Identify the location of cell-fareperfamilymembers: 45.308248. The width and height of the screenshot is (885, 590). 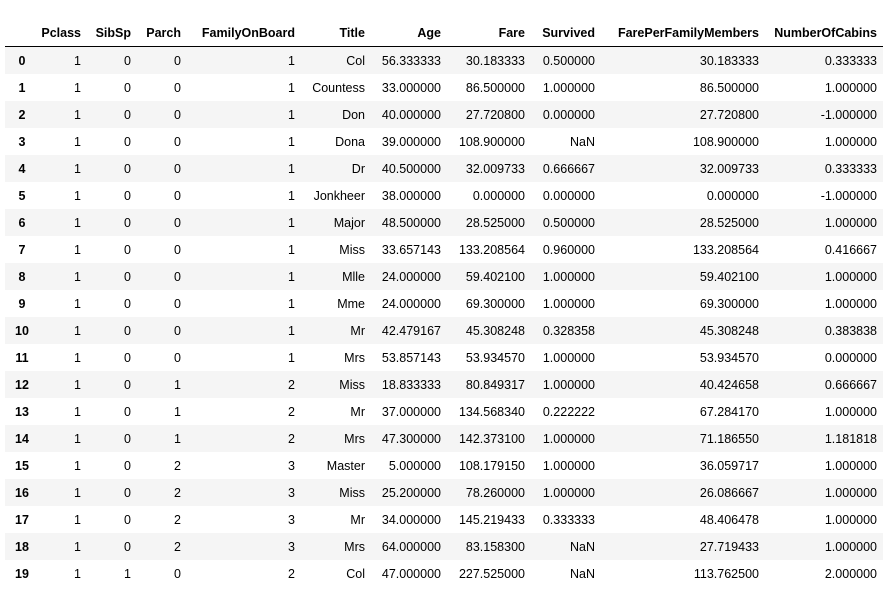
(729, 330).